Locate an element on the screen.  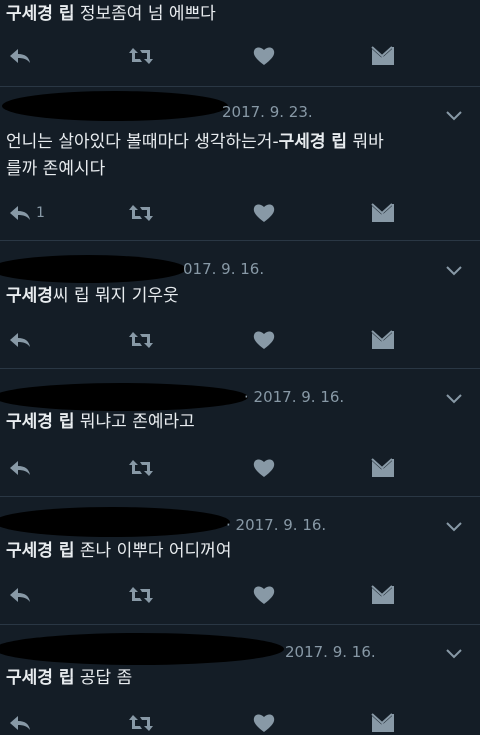
tweet-text: 구세경 립 정보좀여 넘 에쁘다 is located at coordinates (111, 14).